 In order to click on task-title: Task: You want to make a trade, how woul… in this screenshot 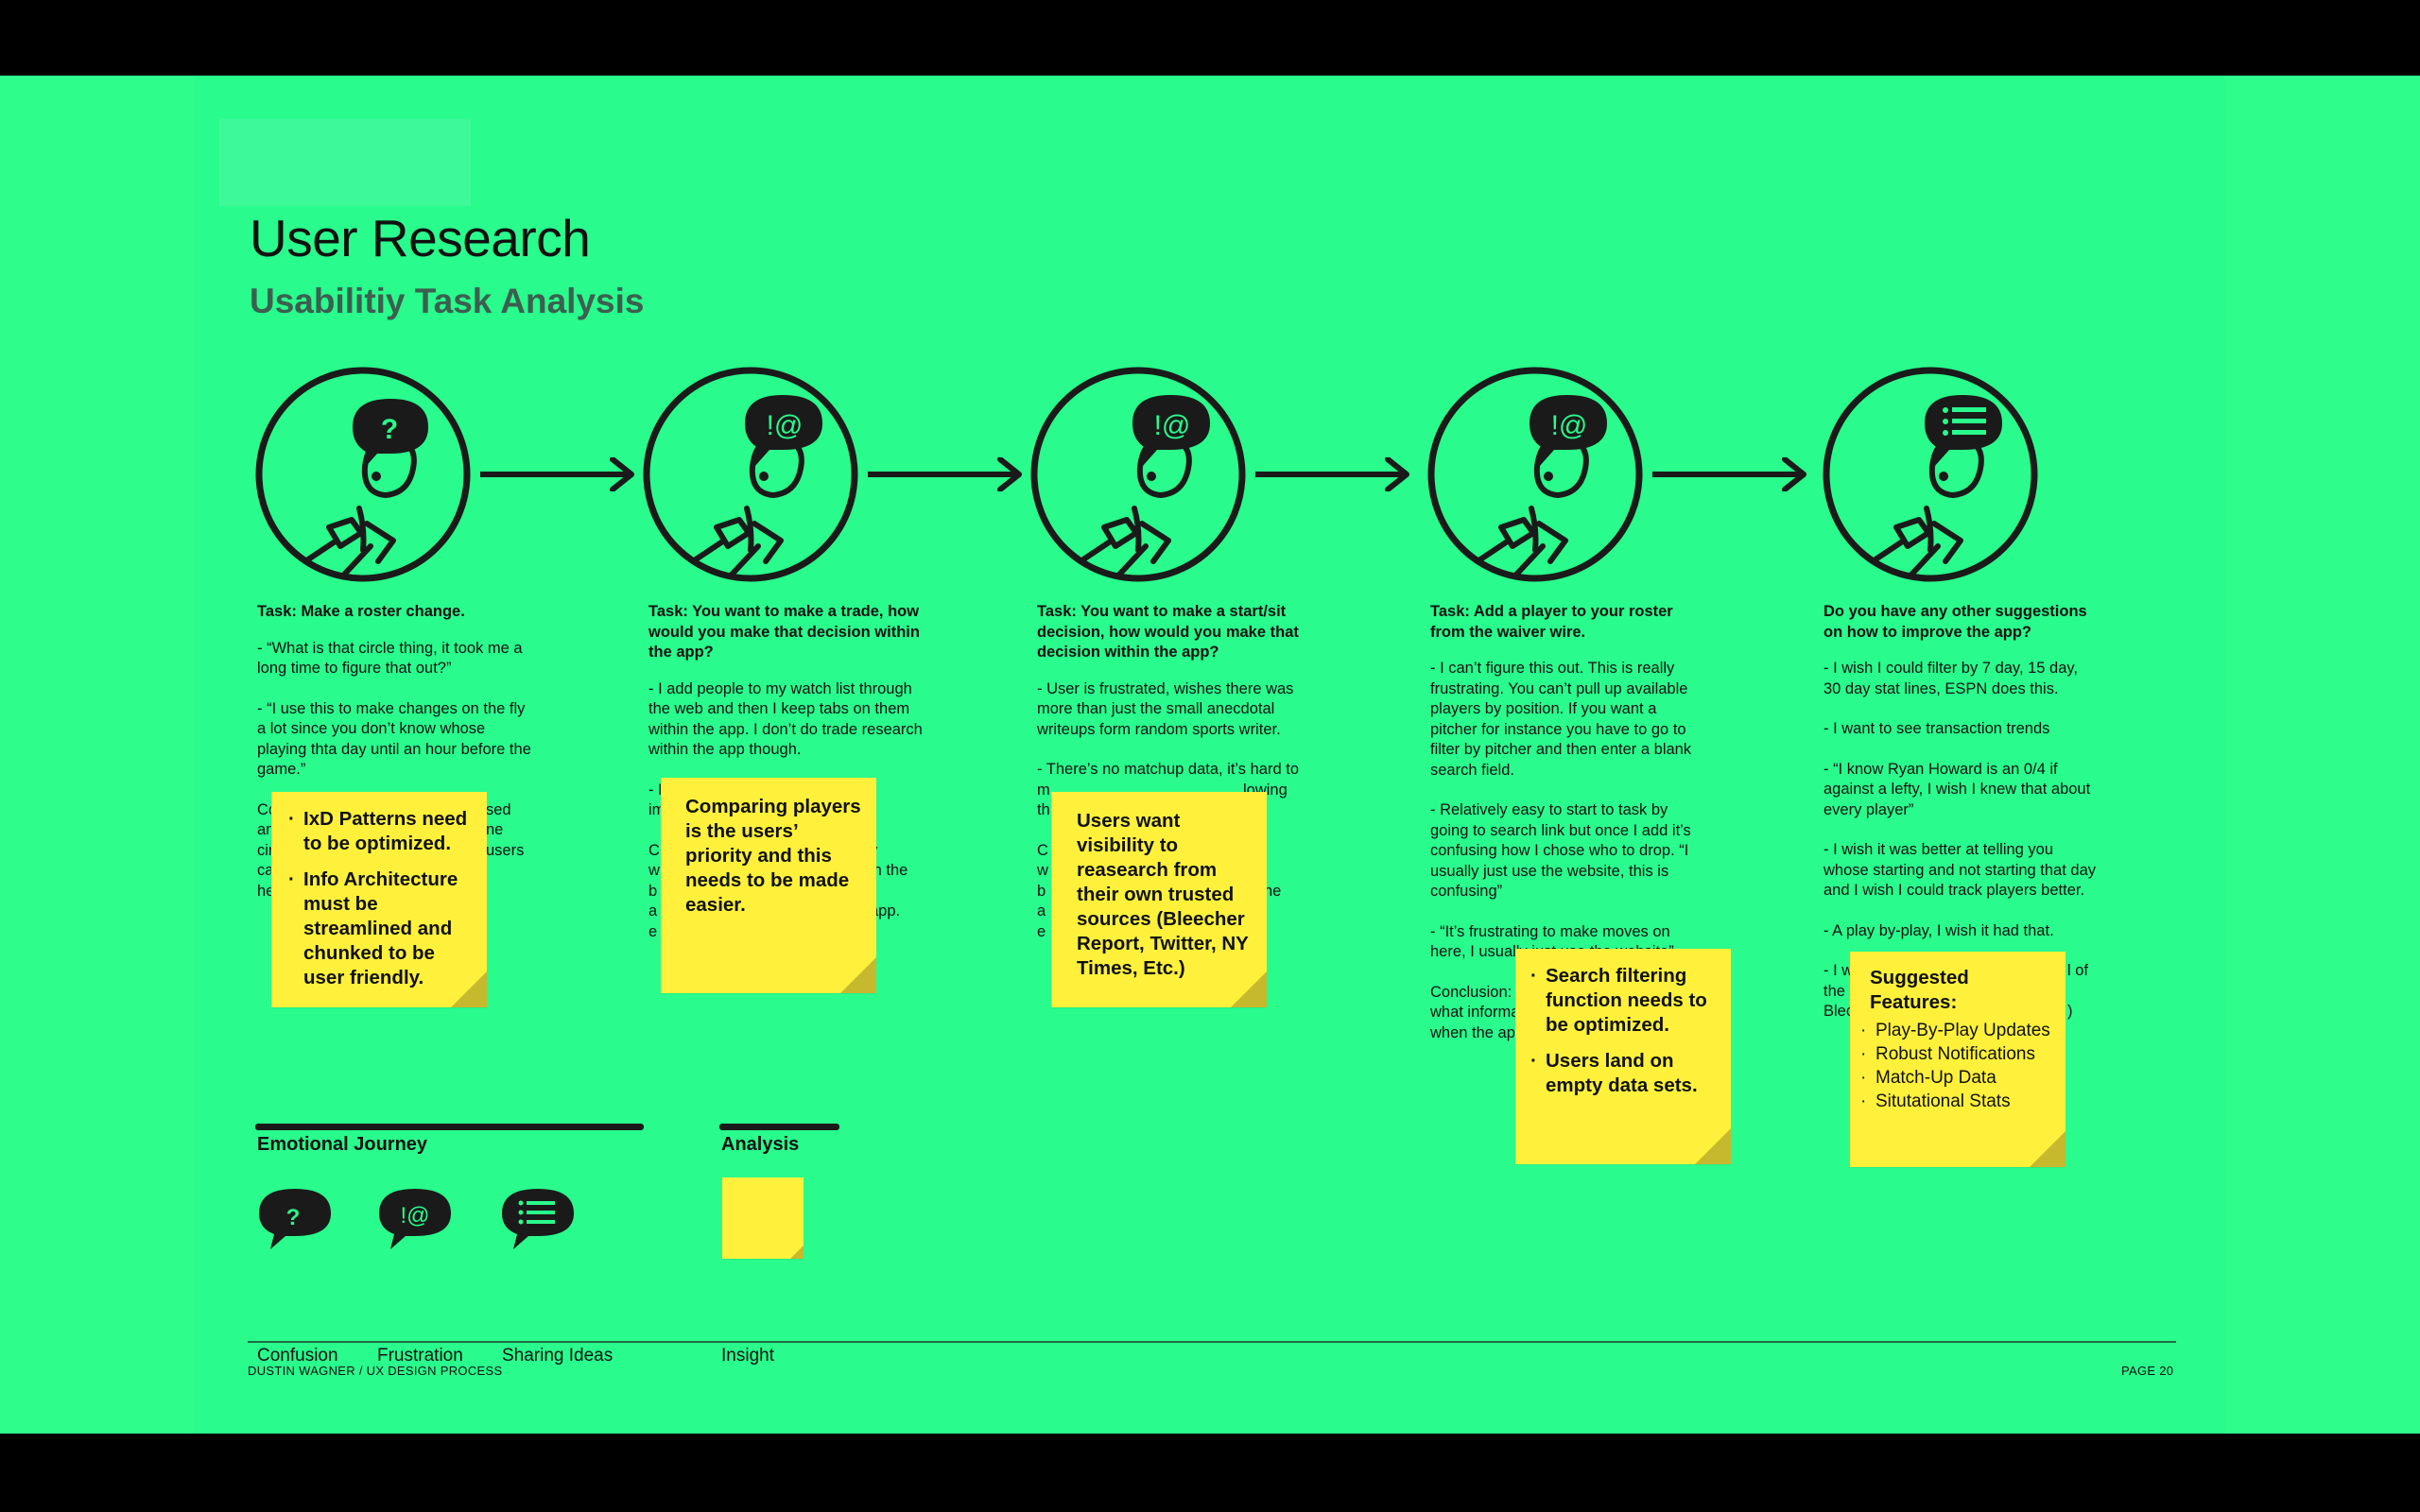, I will do `click(784, 632)`.